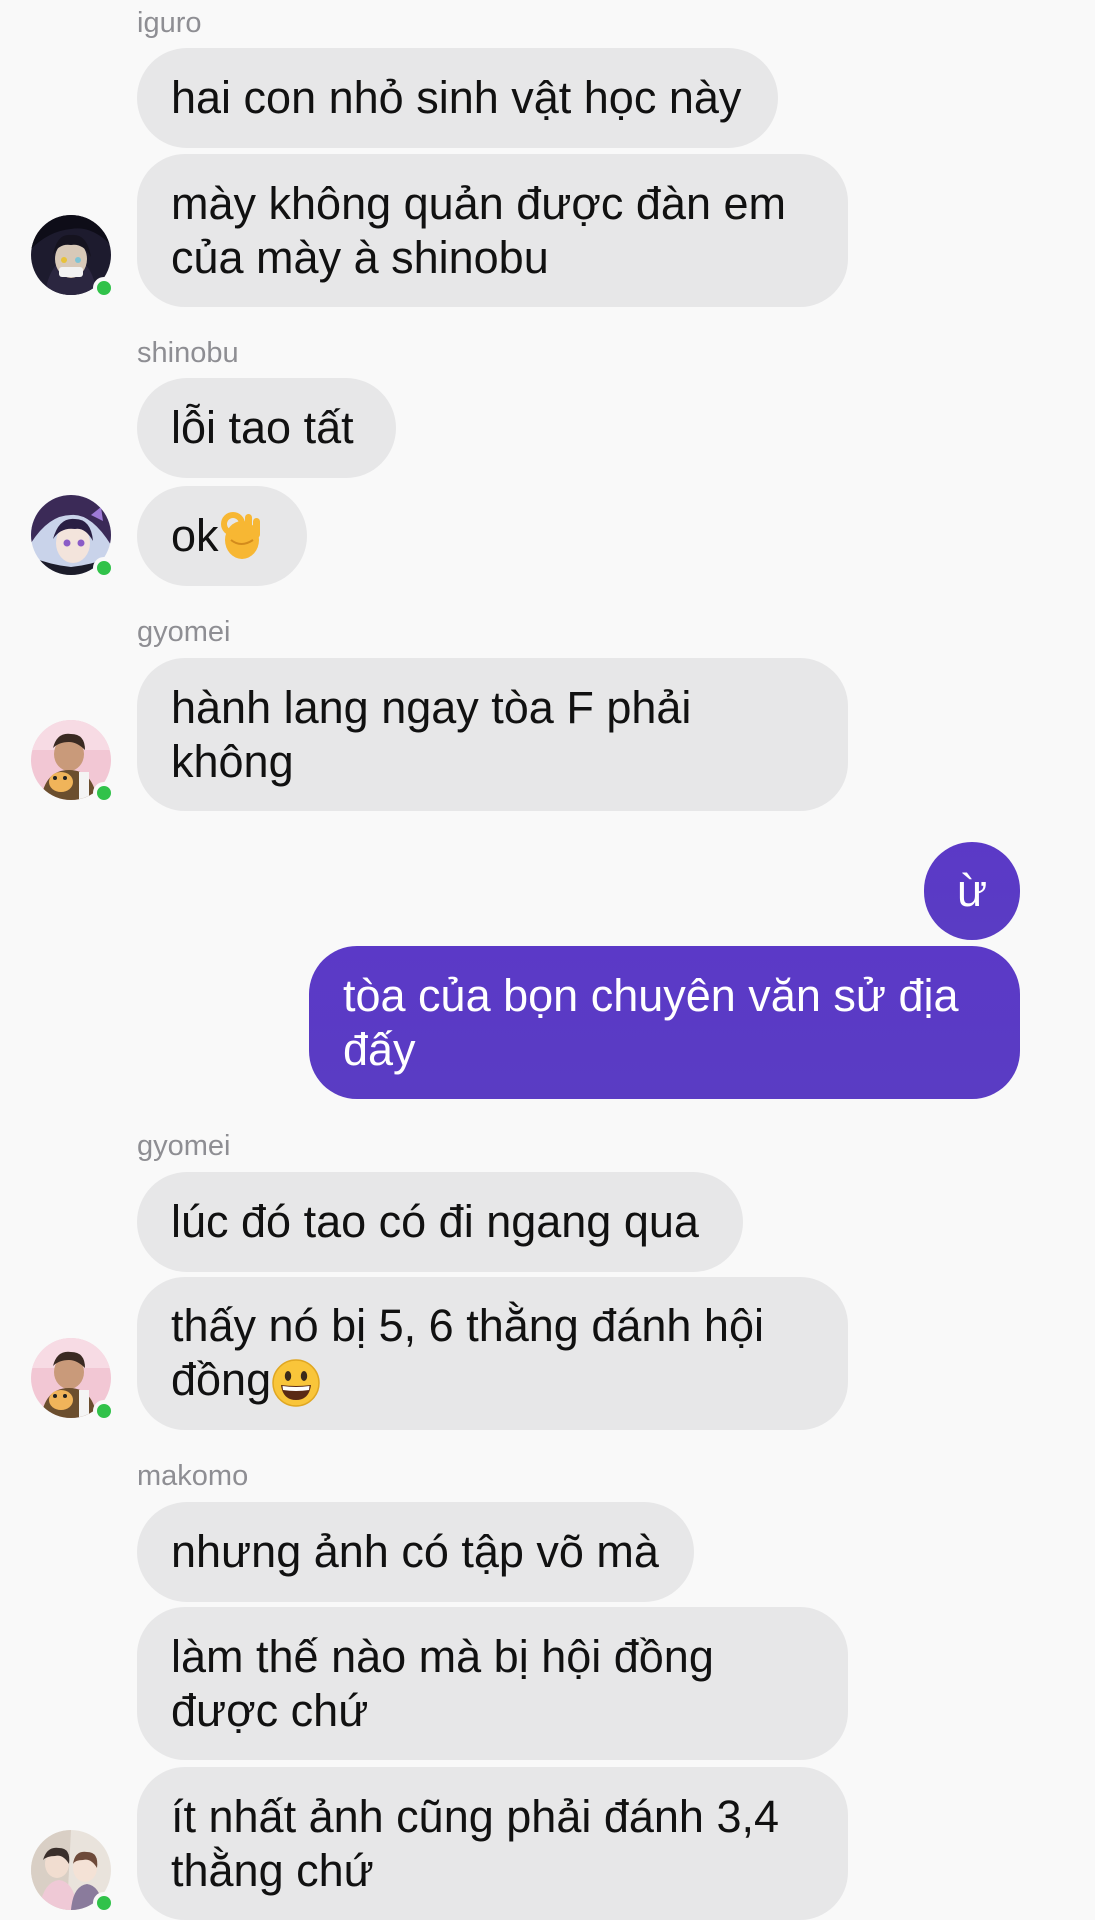 This screenshot has height=1920, width=1095. Describe the element at coordinates (188, 353) in the screenshot. I see `sender-name-shinobu: shinobu` at that location.